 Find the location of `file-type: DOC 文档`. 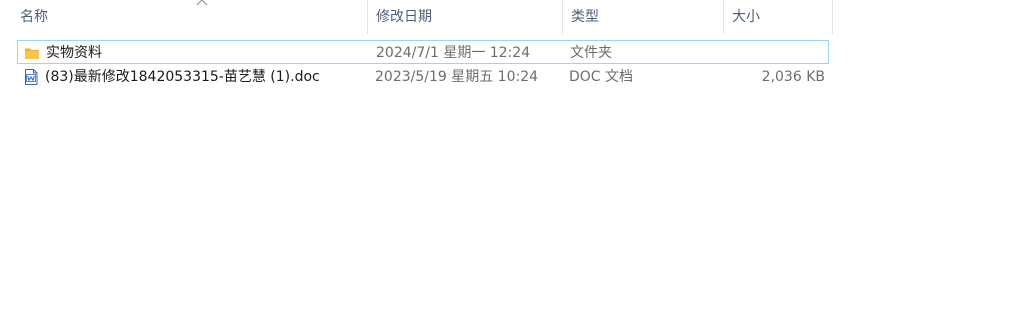

file-type: DOC 文档 is located at coordinates (601, 77).